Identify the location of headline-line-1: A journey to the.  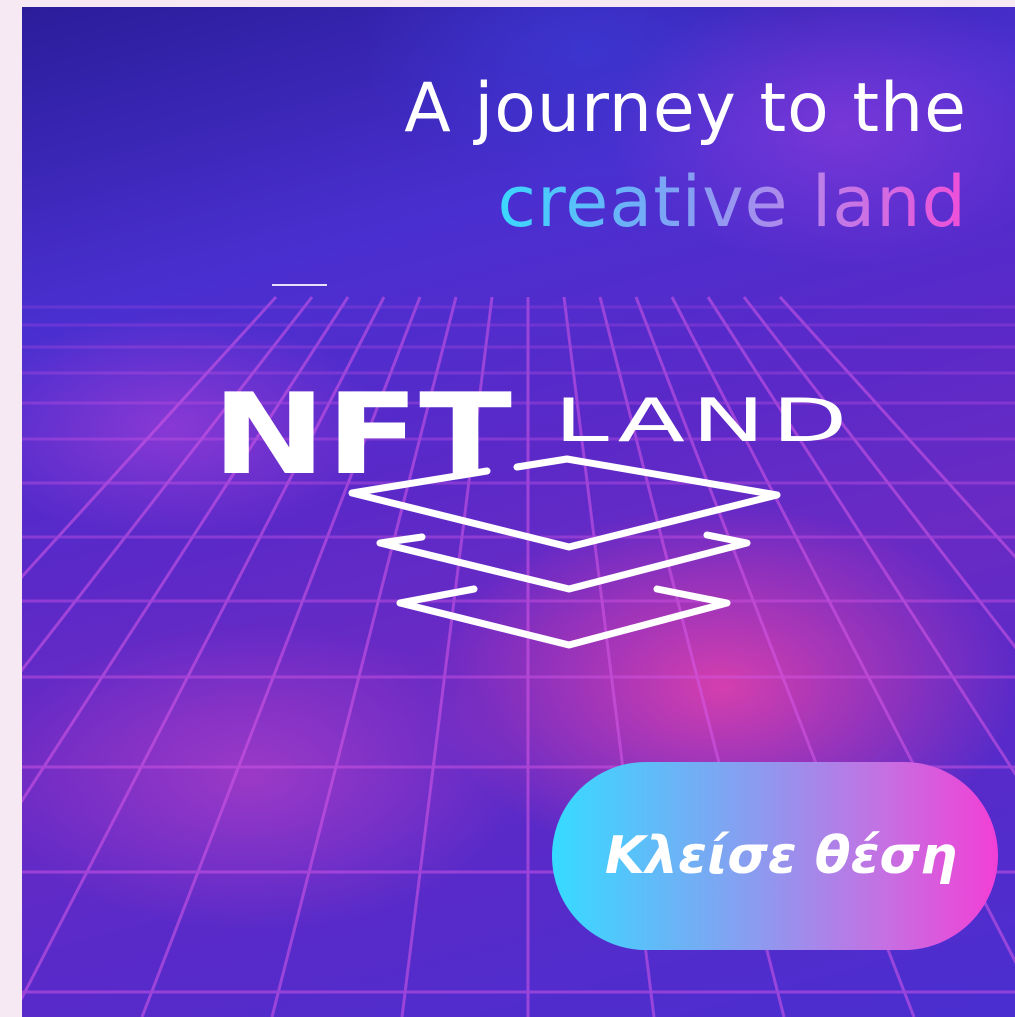
(685, 108).